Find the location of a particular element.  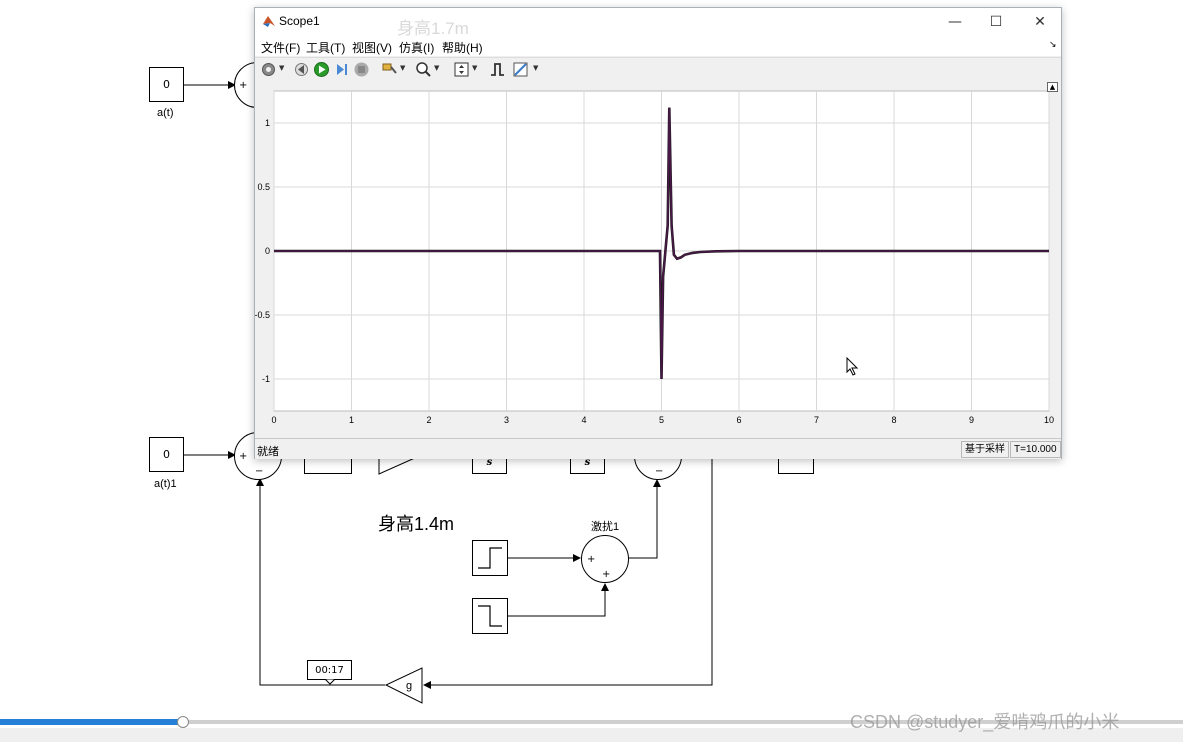

timestamp-tooltip: 00:17 is located at coordinates (329, 670).